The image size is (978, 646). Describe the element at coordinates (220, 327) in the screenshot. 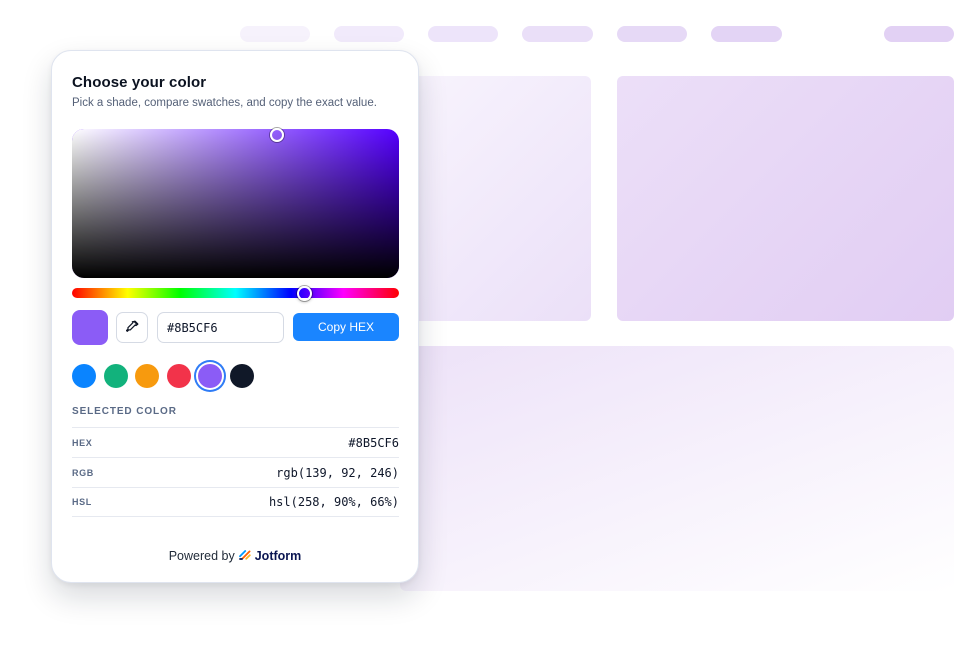

I see `hex-input` at that location.